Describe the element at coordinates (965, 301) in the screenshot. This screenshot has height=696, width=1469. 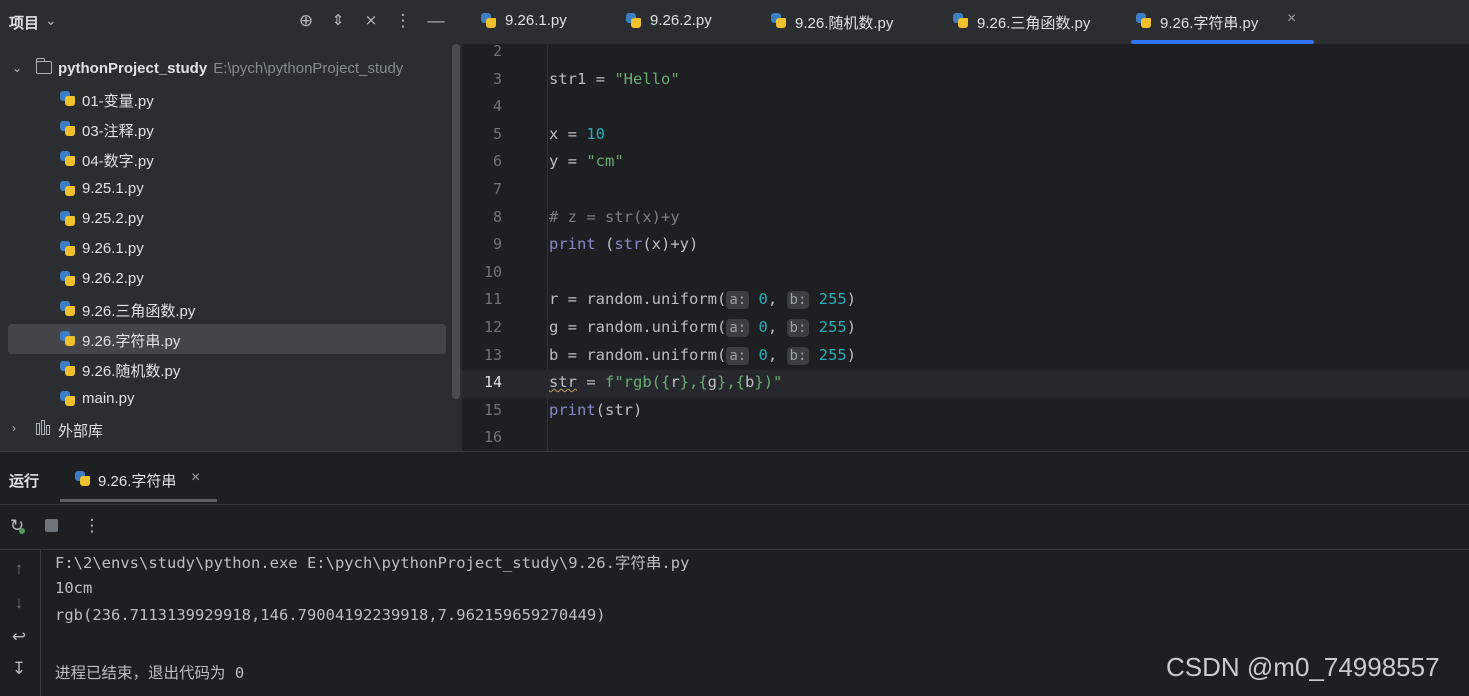
I see `code-line: 11 r = random.uniform(a: 0, b: 255)` at that location.